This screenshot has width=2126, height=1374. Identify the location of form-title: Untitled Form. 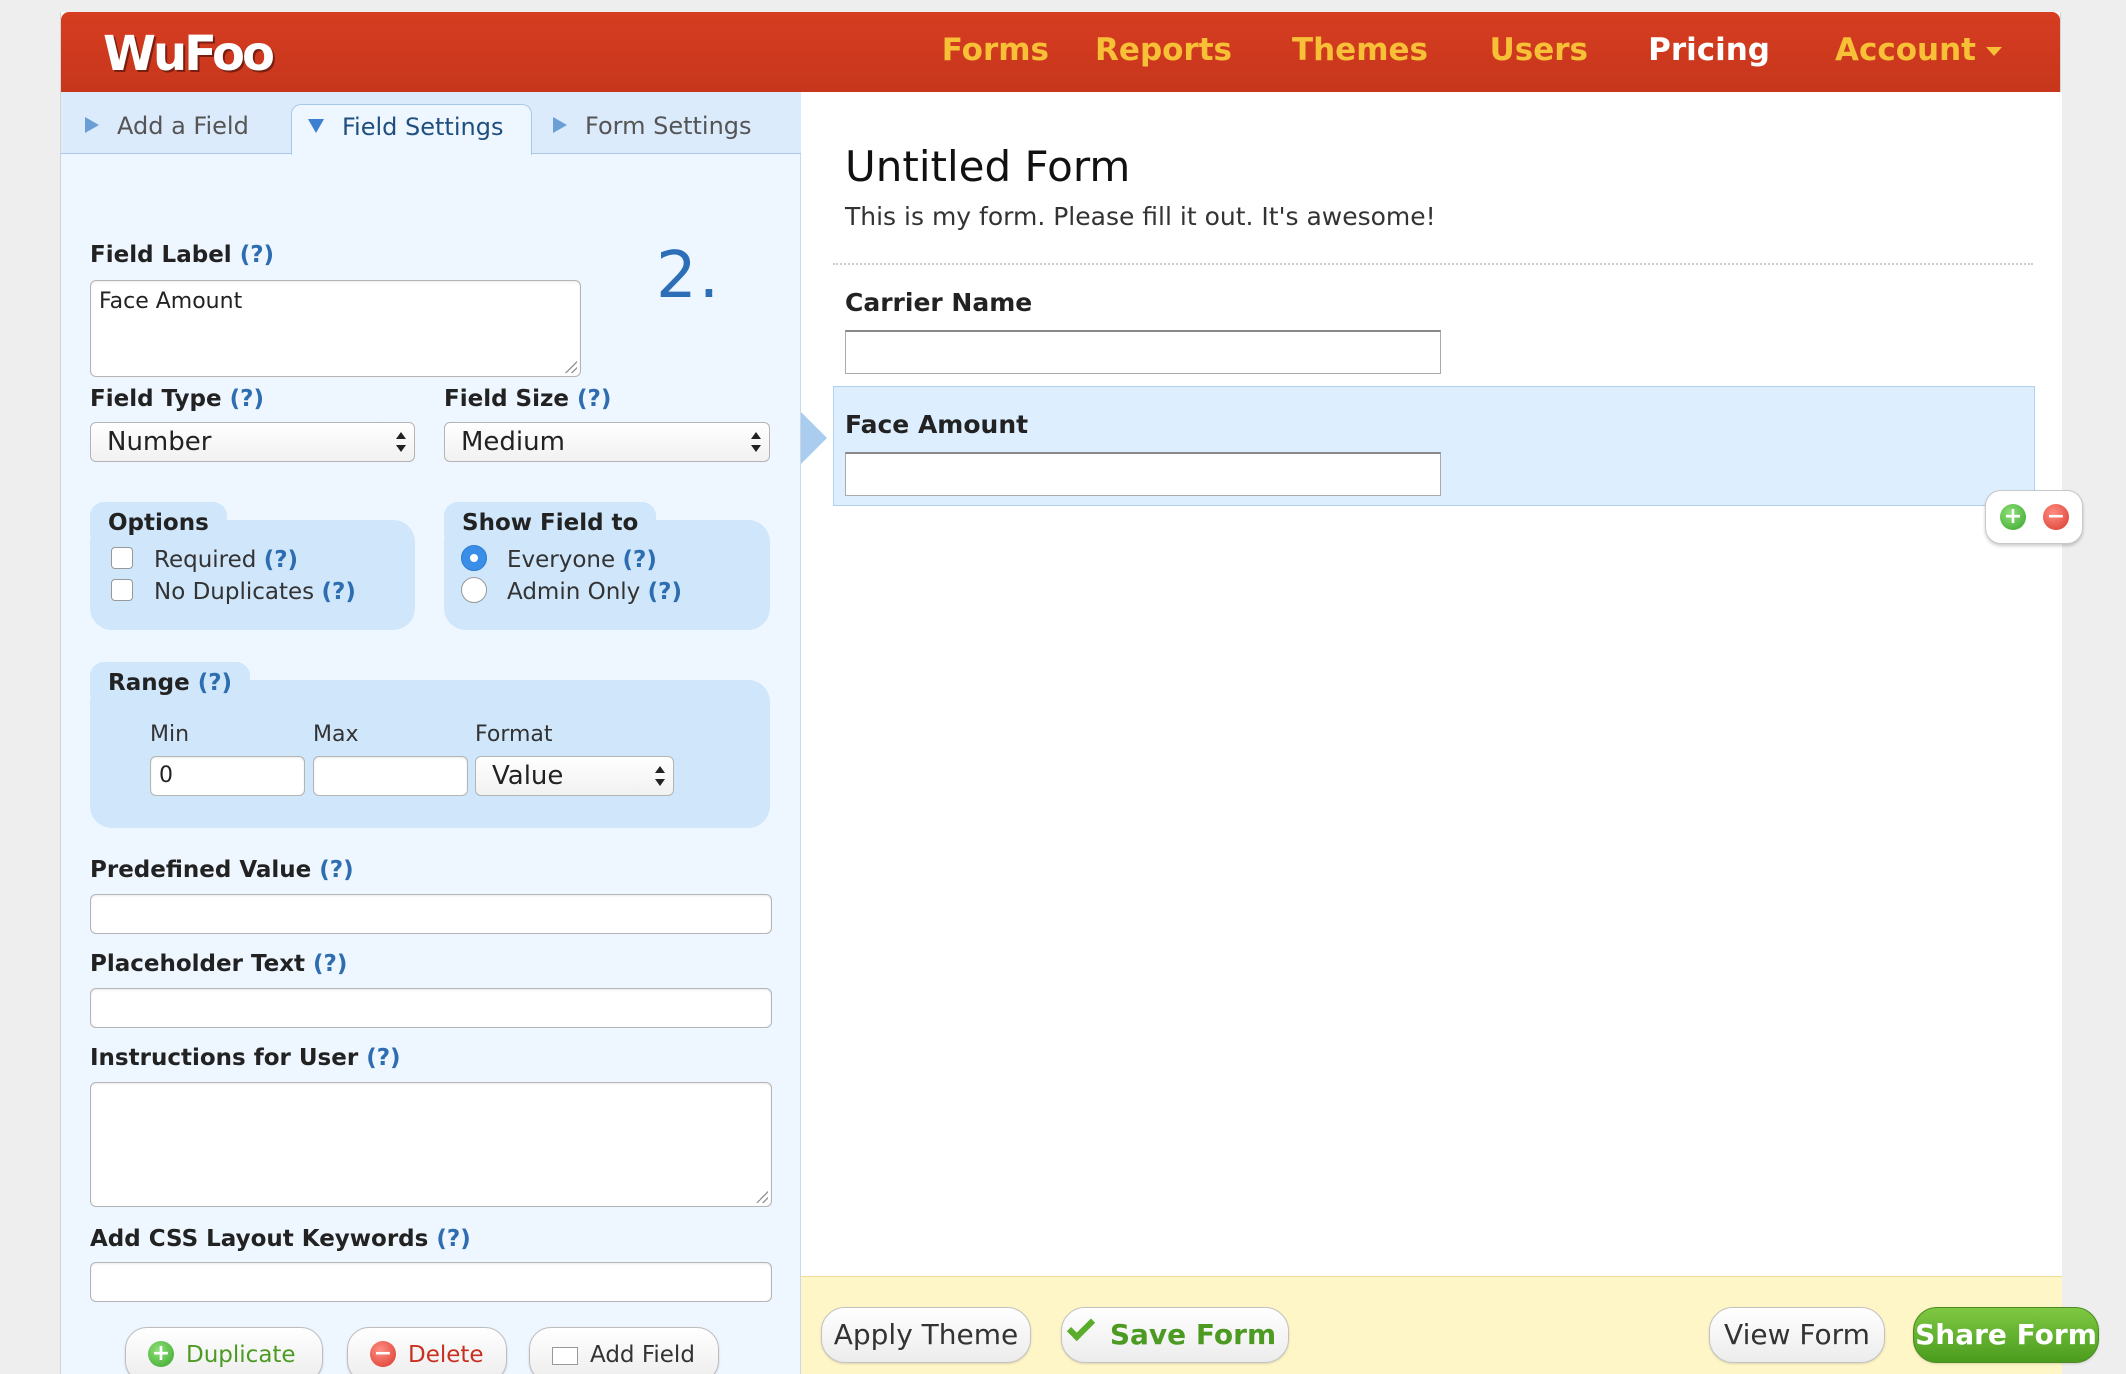
(987, 166).